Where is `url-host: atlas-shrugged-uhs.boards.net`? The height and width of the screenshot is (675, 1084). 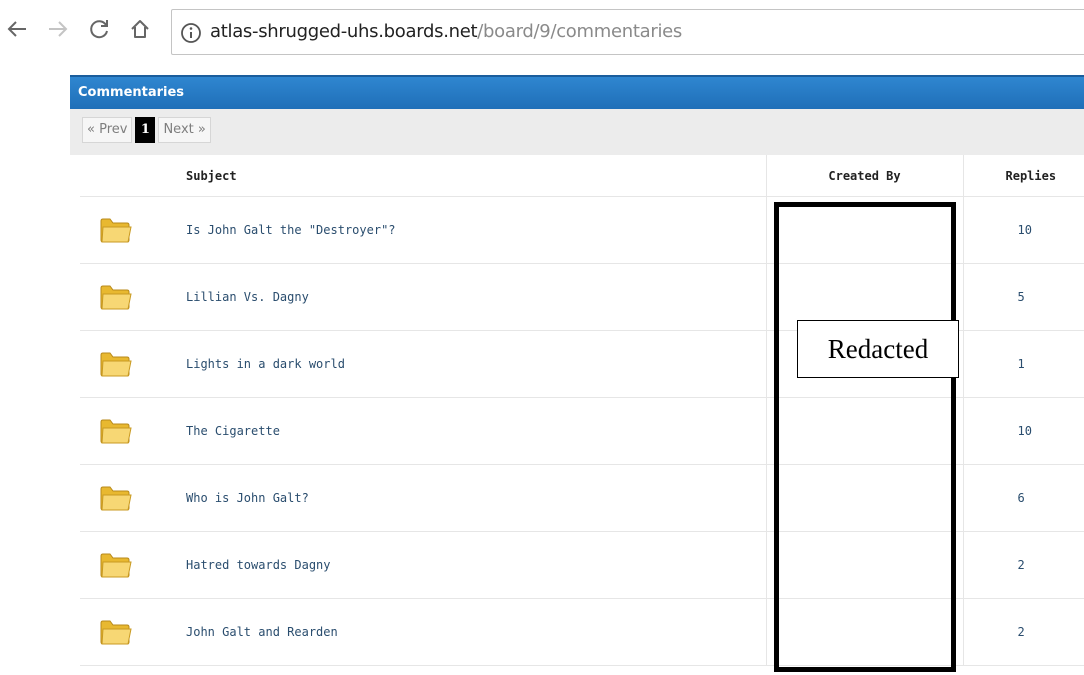 url-host: atlas-shrugged-uhs.boards.net is located at coordinates (344, 31).